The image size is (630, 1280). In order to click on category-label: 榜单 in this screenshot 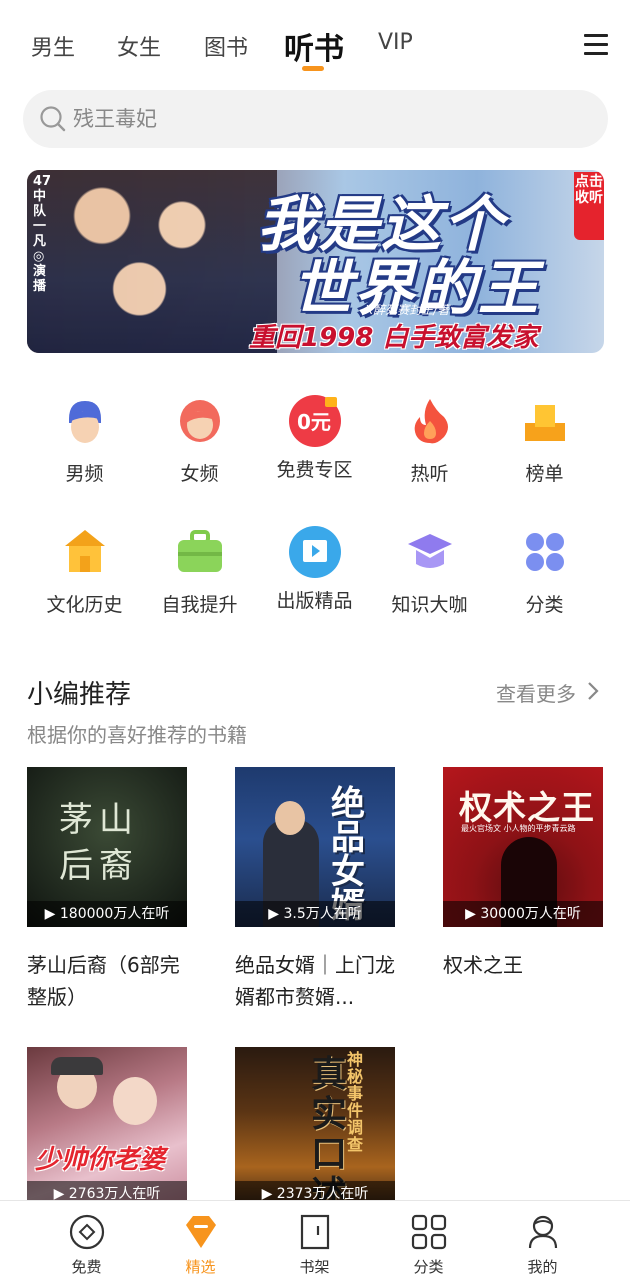, I will do `click(544, 474)`.